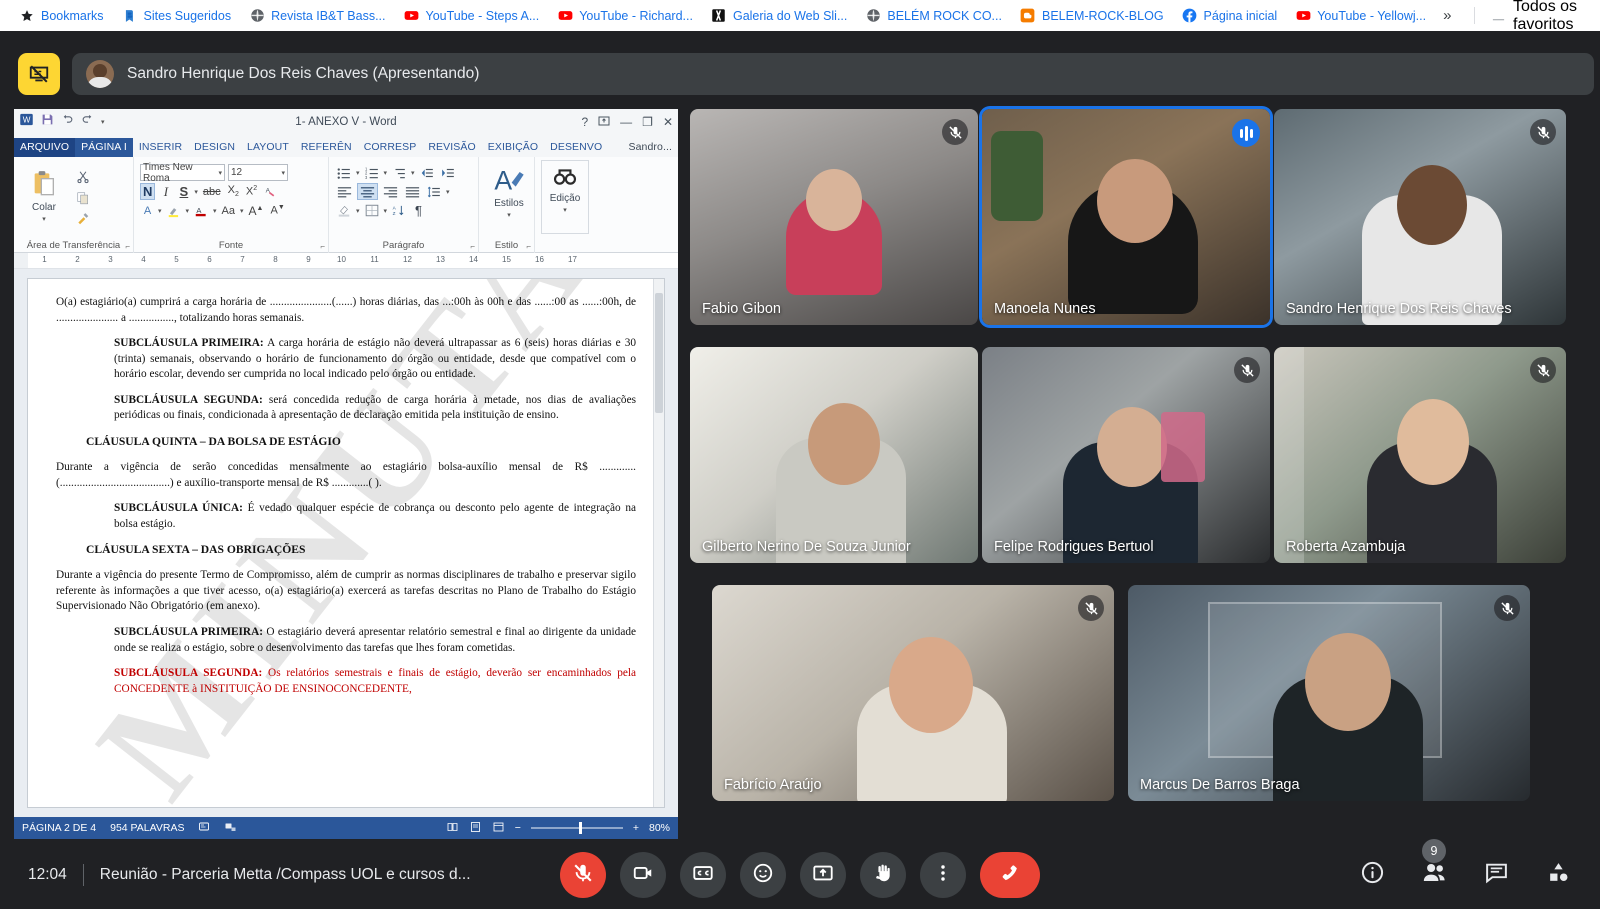 The image size is (1600, 909). What do you see at coordinates (498, 828) in the screenshot?
I see `web-layout-icon` at bounding box center [498, 828].